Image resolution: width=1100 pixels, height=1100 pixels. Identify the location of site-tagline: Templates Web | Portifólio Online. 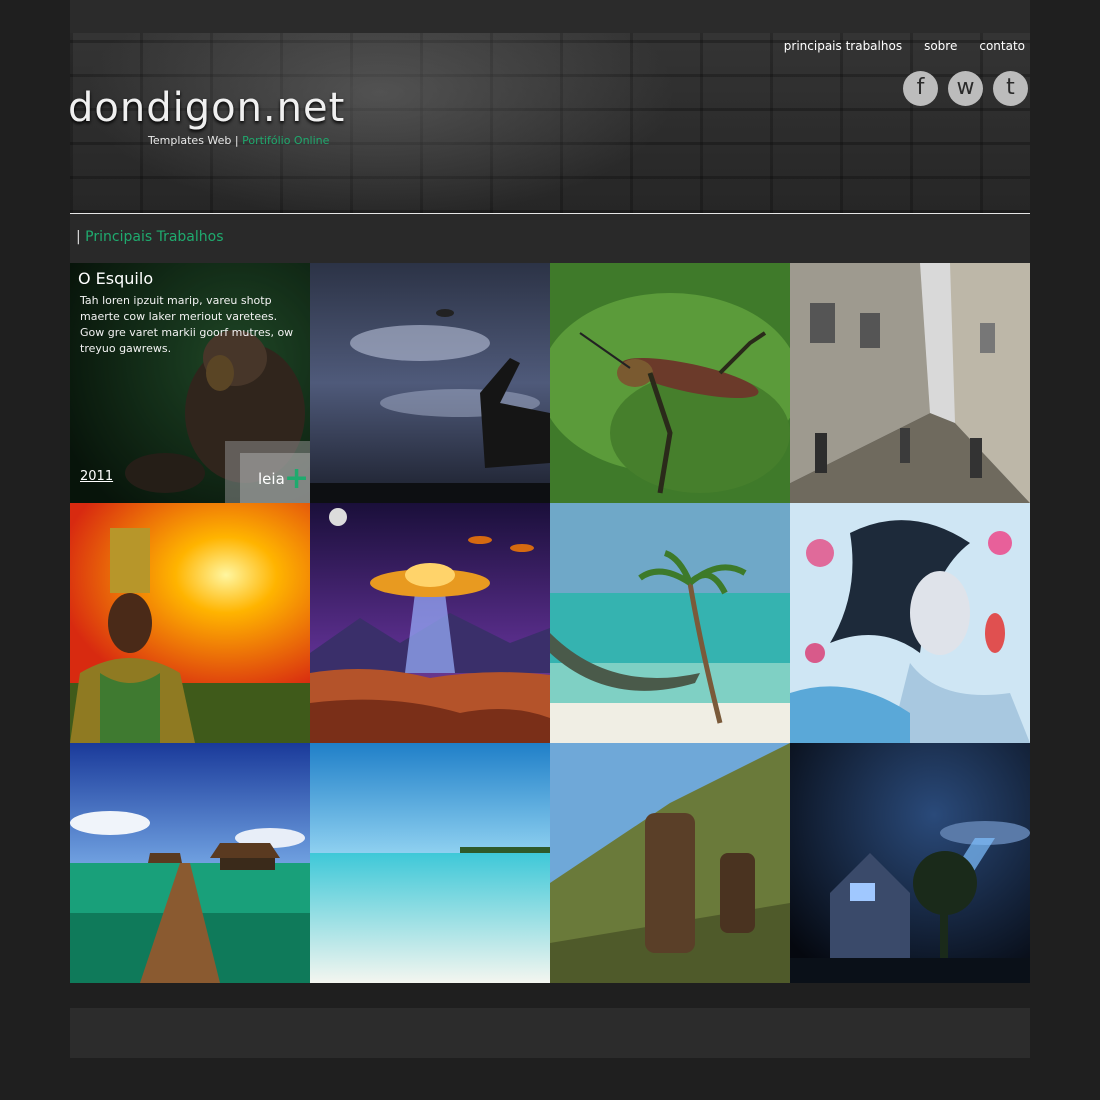
(238, 140).